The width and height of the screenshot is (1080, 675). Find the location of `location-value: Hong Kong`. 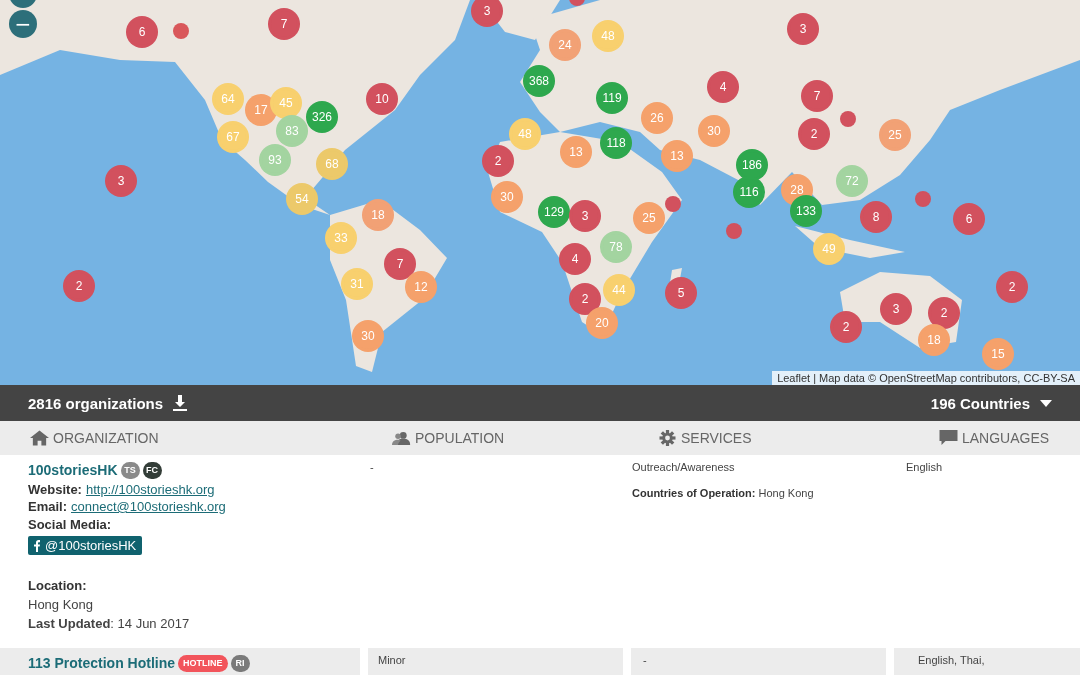

location-value: Hong Kong is located at coordinates (61, 605).